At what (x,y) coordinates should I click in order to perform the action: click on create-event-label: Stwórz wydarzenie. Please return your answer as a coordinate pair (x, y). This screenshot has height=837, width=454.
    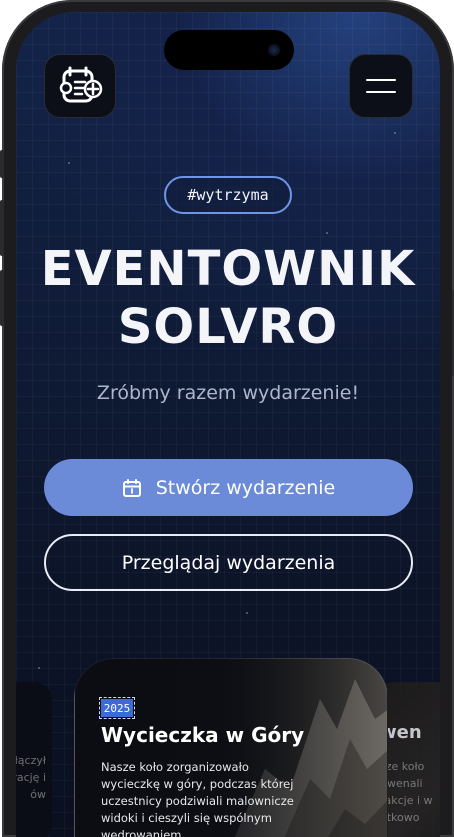
    Looking at the image, I should click on (245, 487).